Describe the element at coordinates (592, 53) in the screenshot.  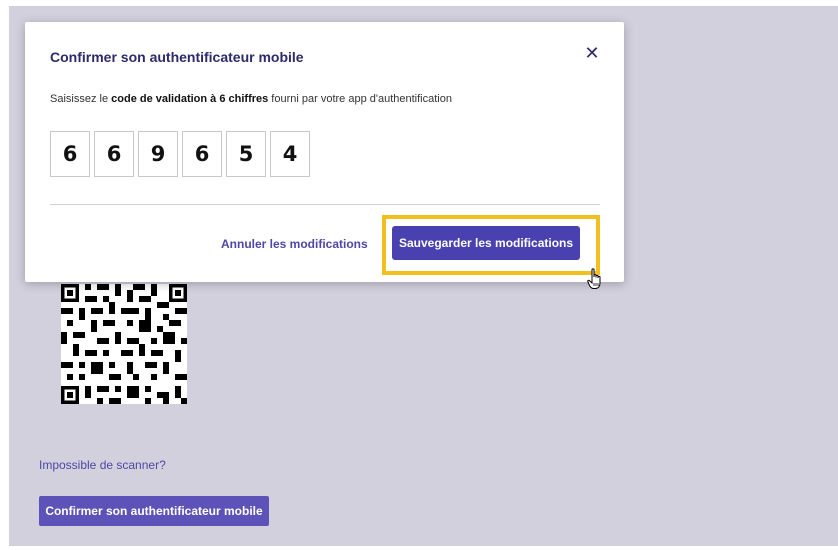
I see `close-icon: ✕` at that location.